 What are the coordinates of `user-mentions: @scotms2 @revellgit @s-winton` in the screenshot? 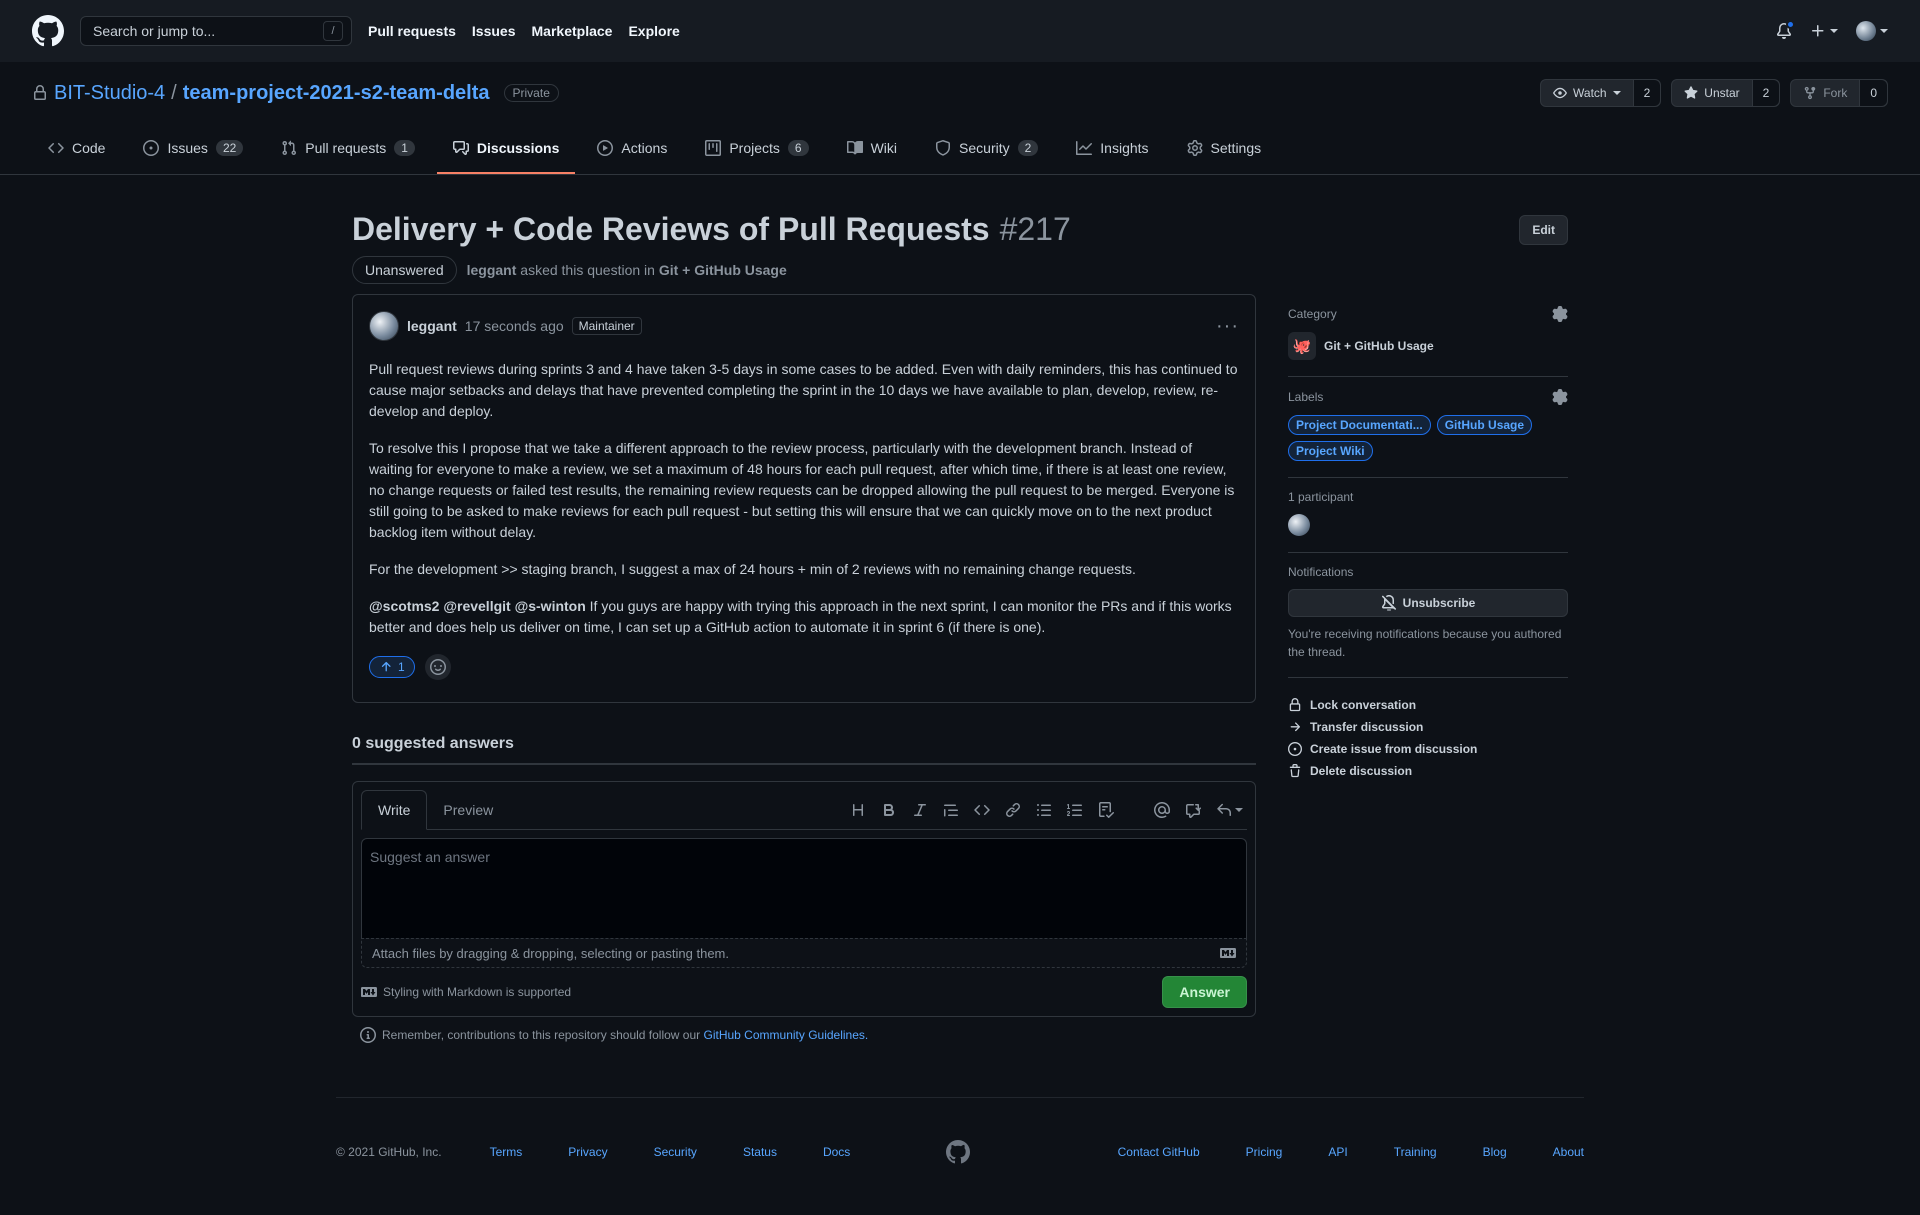 It's located at (477, 606).